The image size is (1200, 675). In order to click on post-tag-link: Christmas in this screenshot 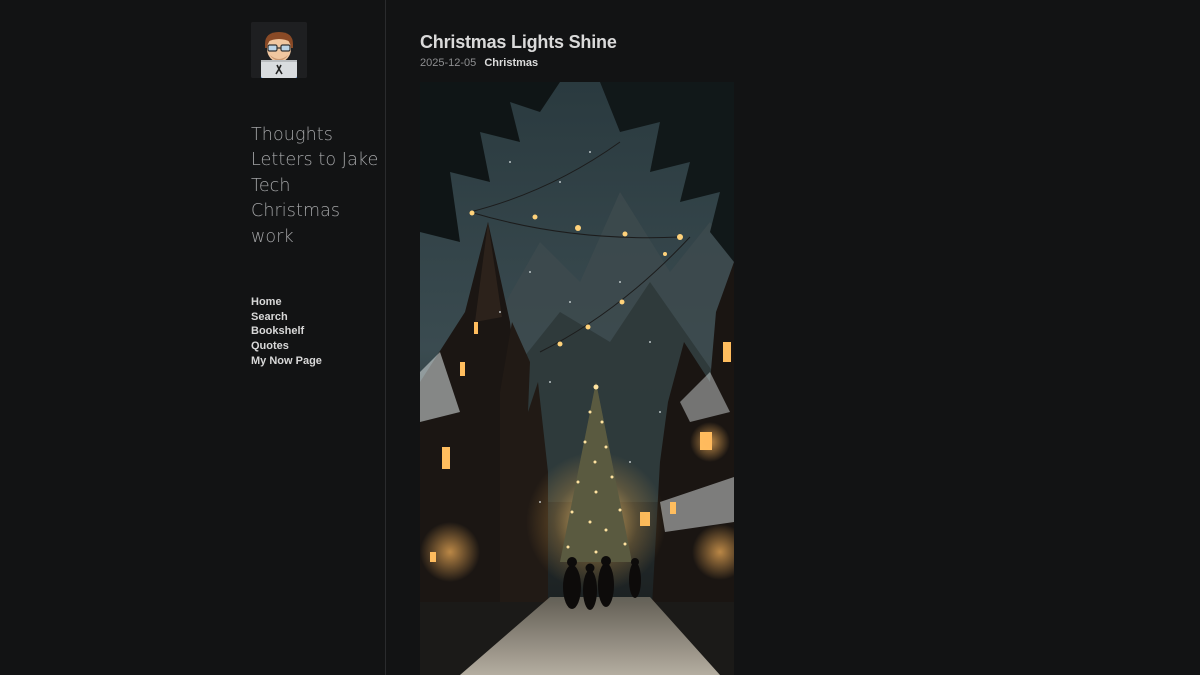, I will do `click(511, 63)`.